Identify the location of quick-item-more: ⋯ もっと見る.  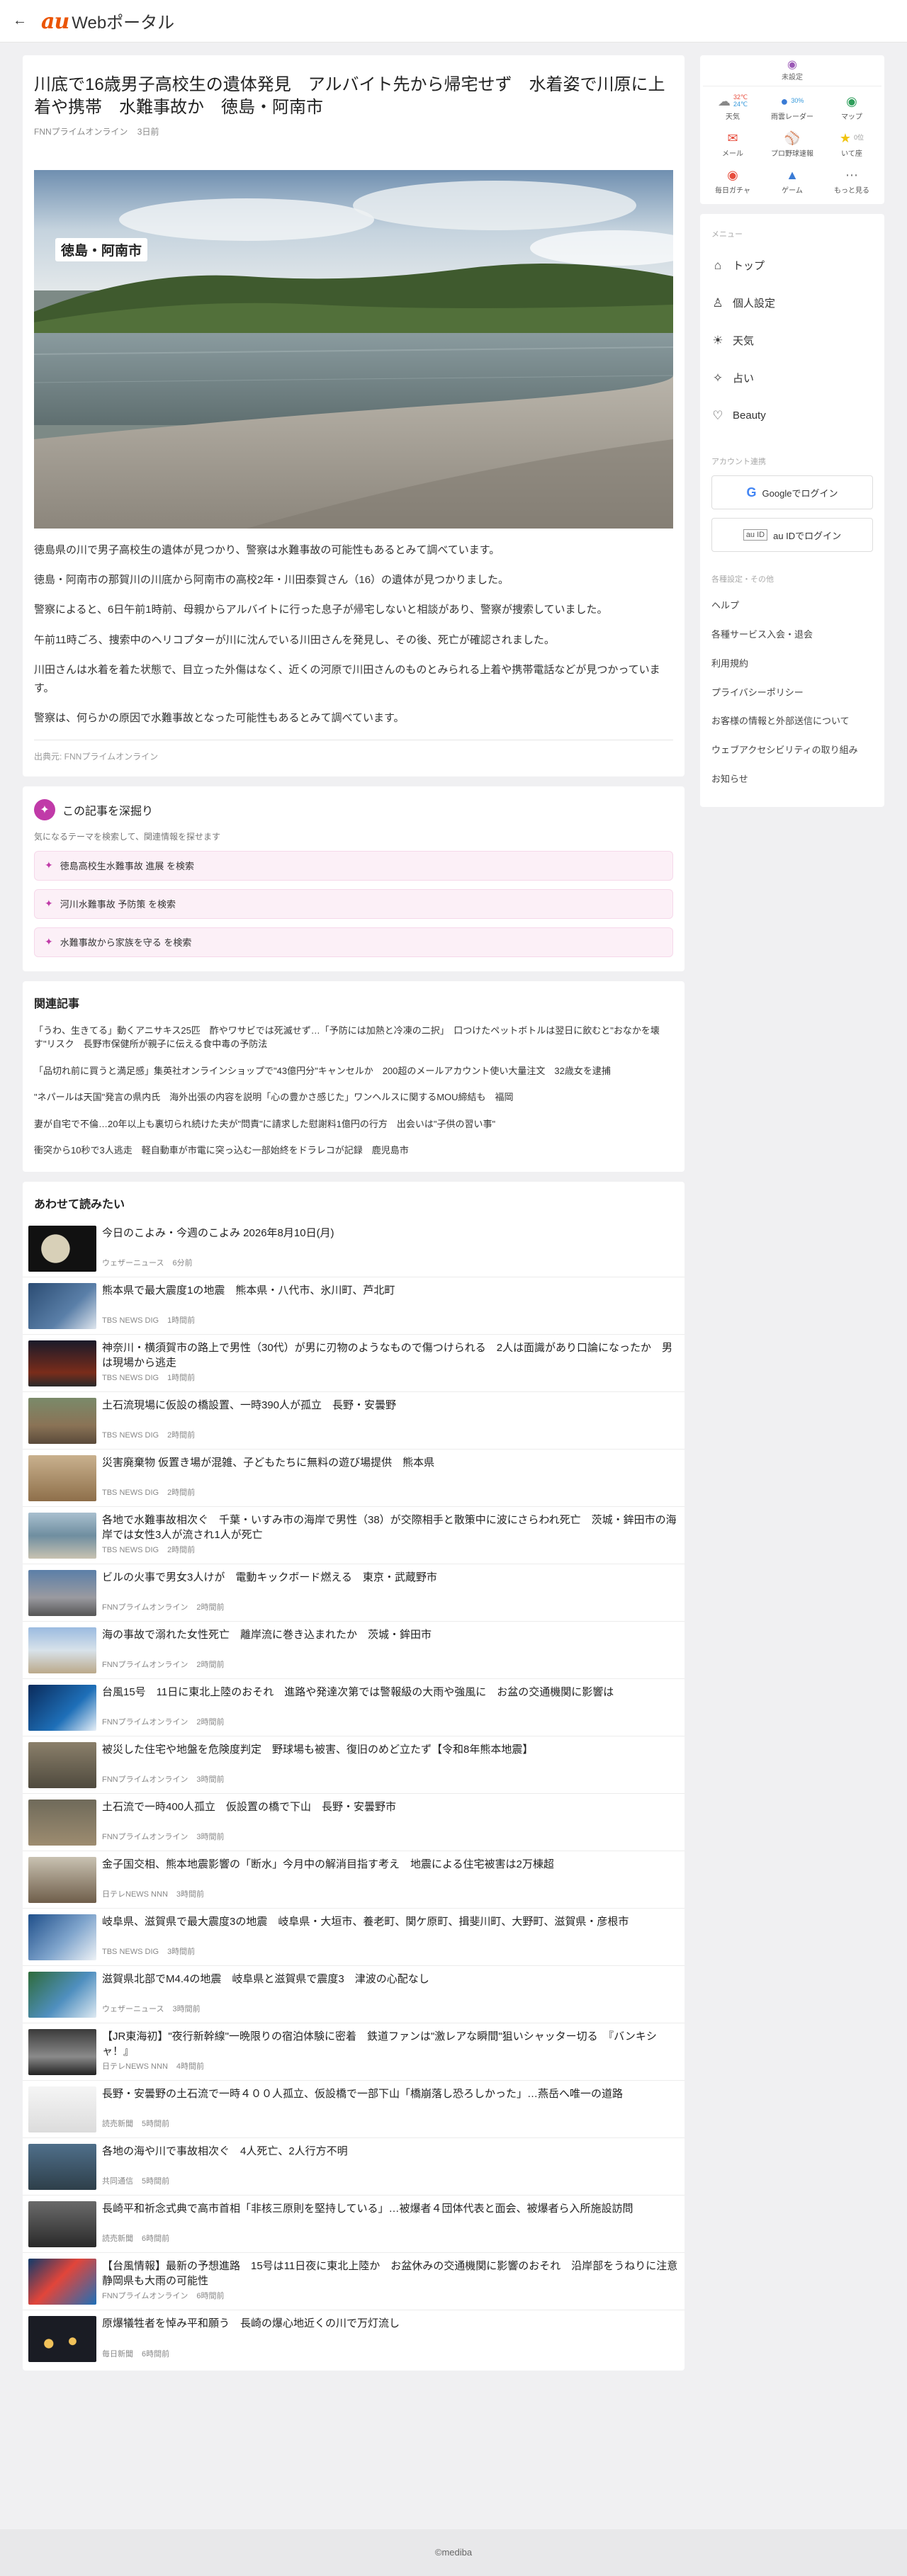
(851, 181).